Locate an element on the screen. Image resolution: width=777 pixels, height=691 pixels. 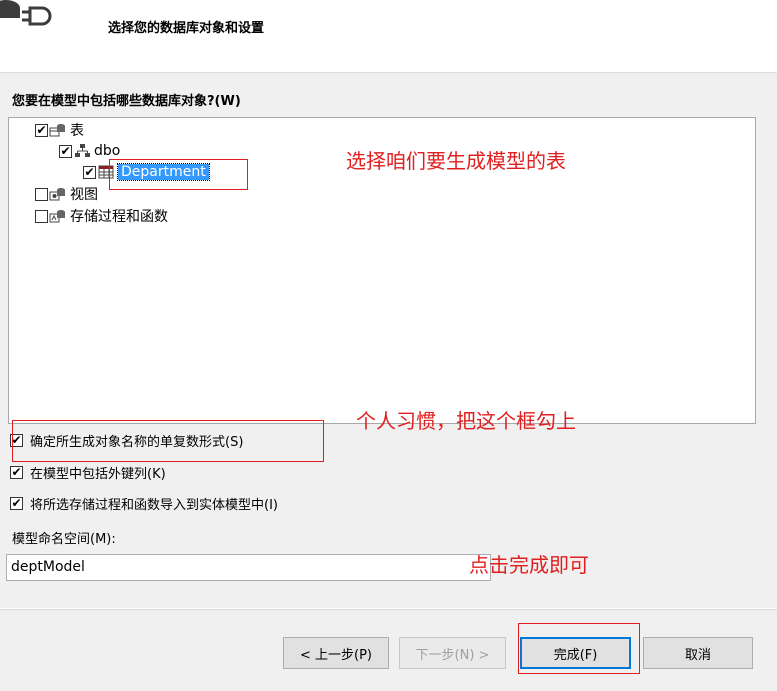
tree-label: 视图 is located at coordinates (84, 195).